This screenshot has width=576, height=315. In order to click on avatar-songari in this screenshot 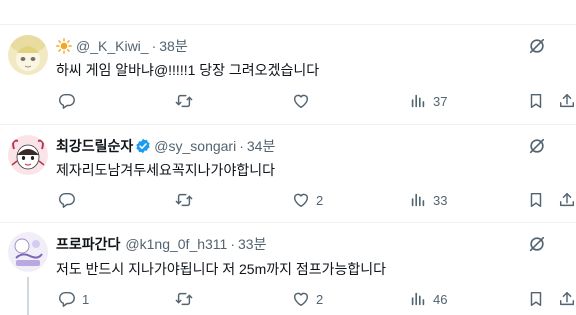, I will do `click(28, 155)`.